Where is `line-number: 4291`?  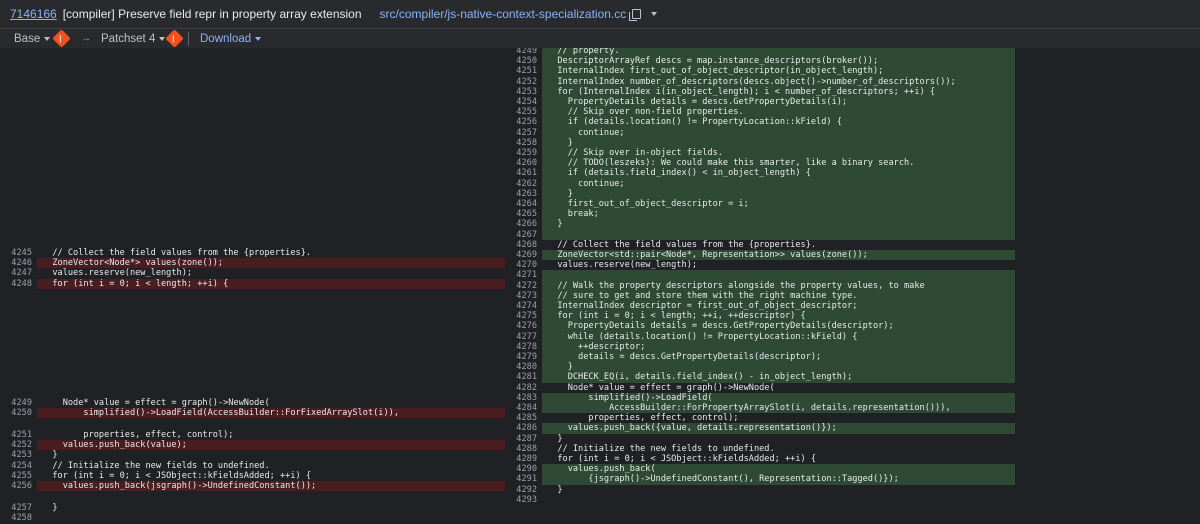 line-number: 4291 is located at coordinates (523, 479).